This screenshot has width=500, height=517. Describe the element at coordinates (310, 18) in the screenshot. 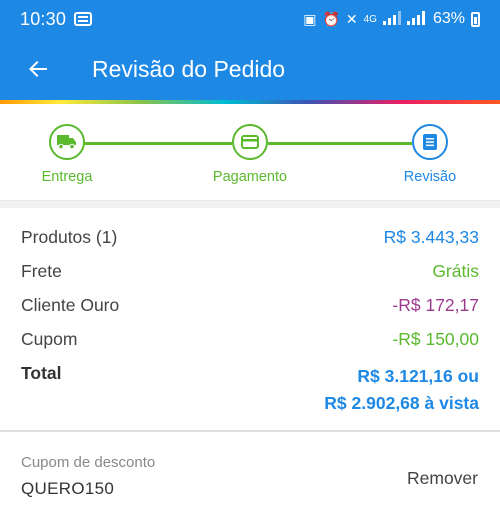

I see `lock-icon: ▣` at that location.